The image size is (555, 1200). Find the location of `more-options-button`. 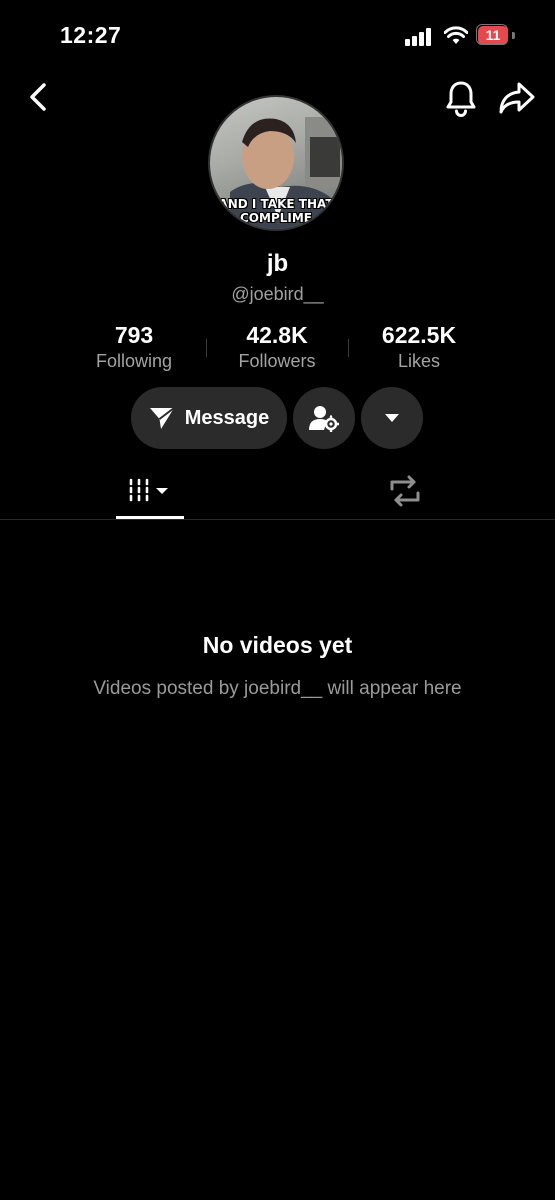

more-options-button is located at coordinates (392, 418).